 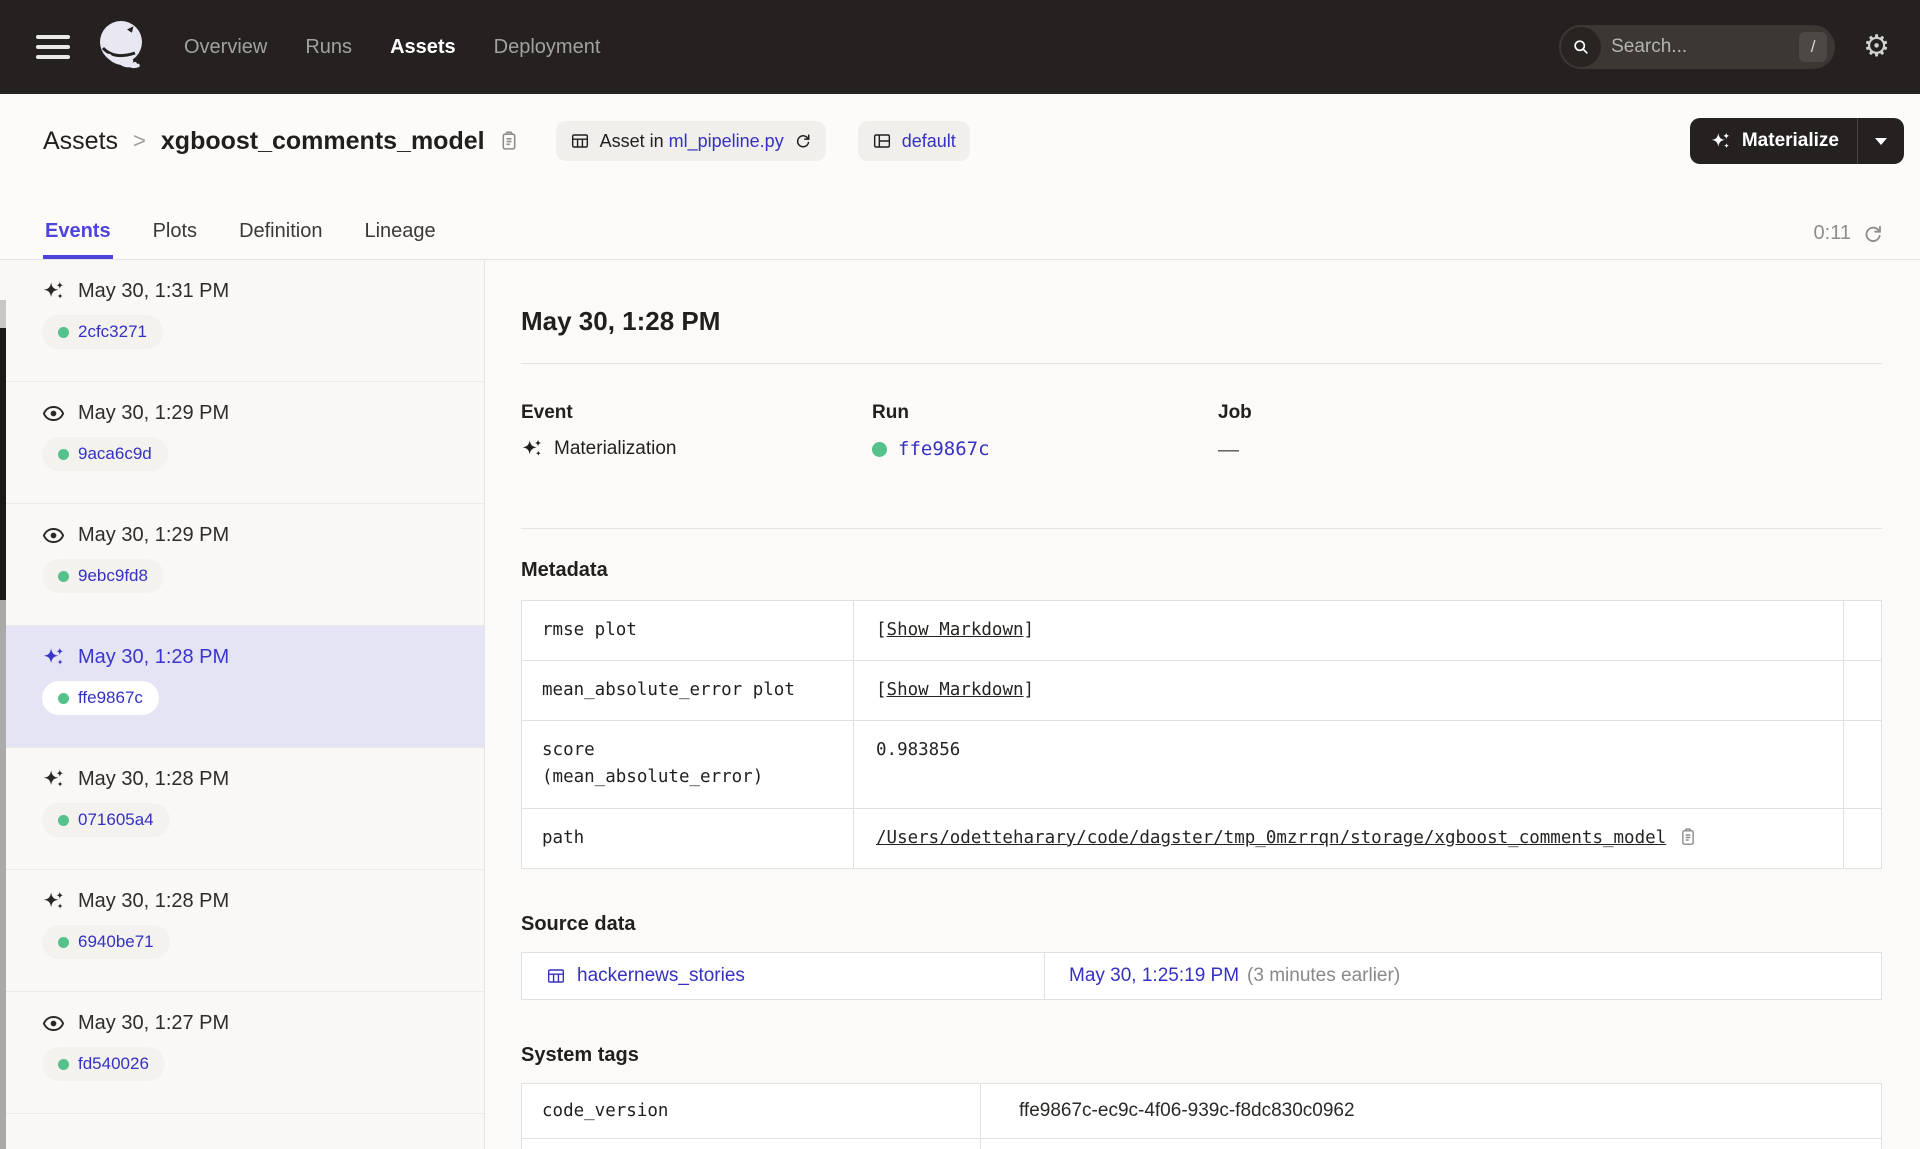 What do you see at coordinates (726, 141) in the screenshot?
I see `pipeline-file-link: ml_pipeline.py` at bounding box center [726, 141].